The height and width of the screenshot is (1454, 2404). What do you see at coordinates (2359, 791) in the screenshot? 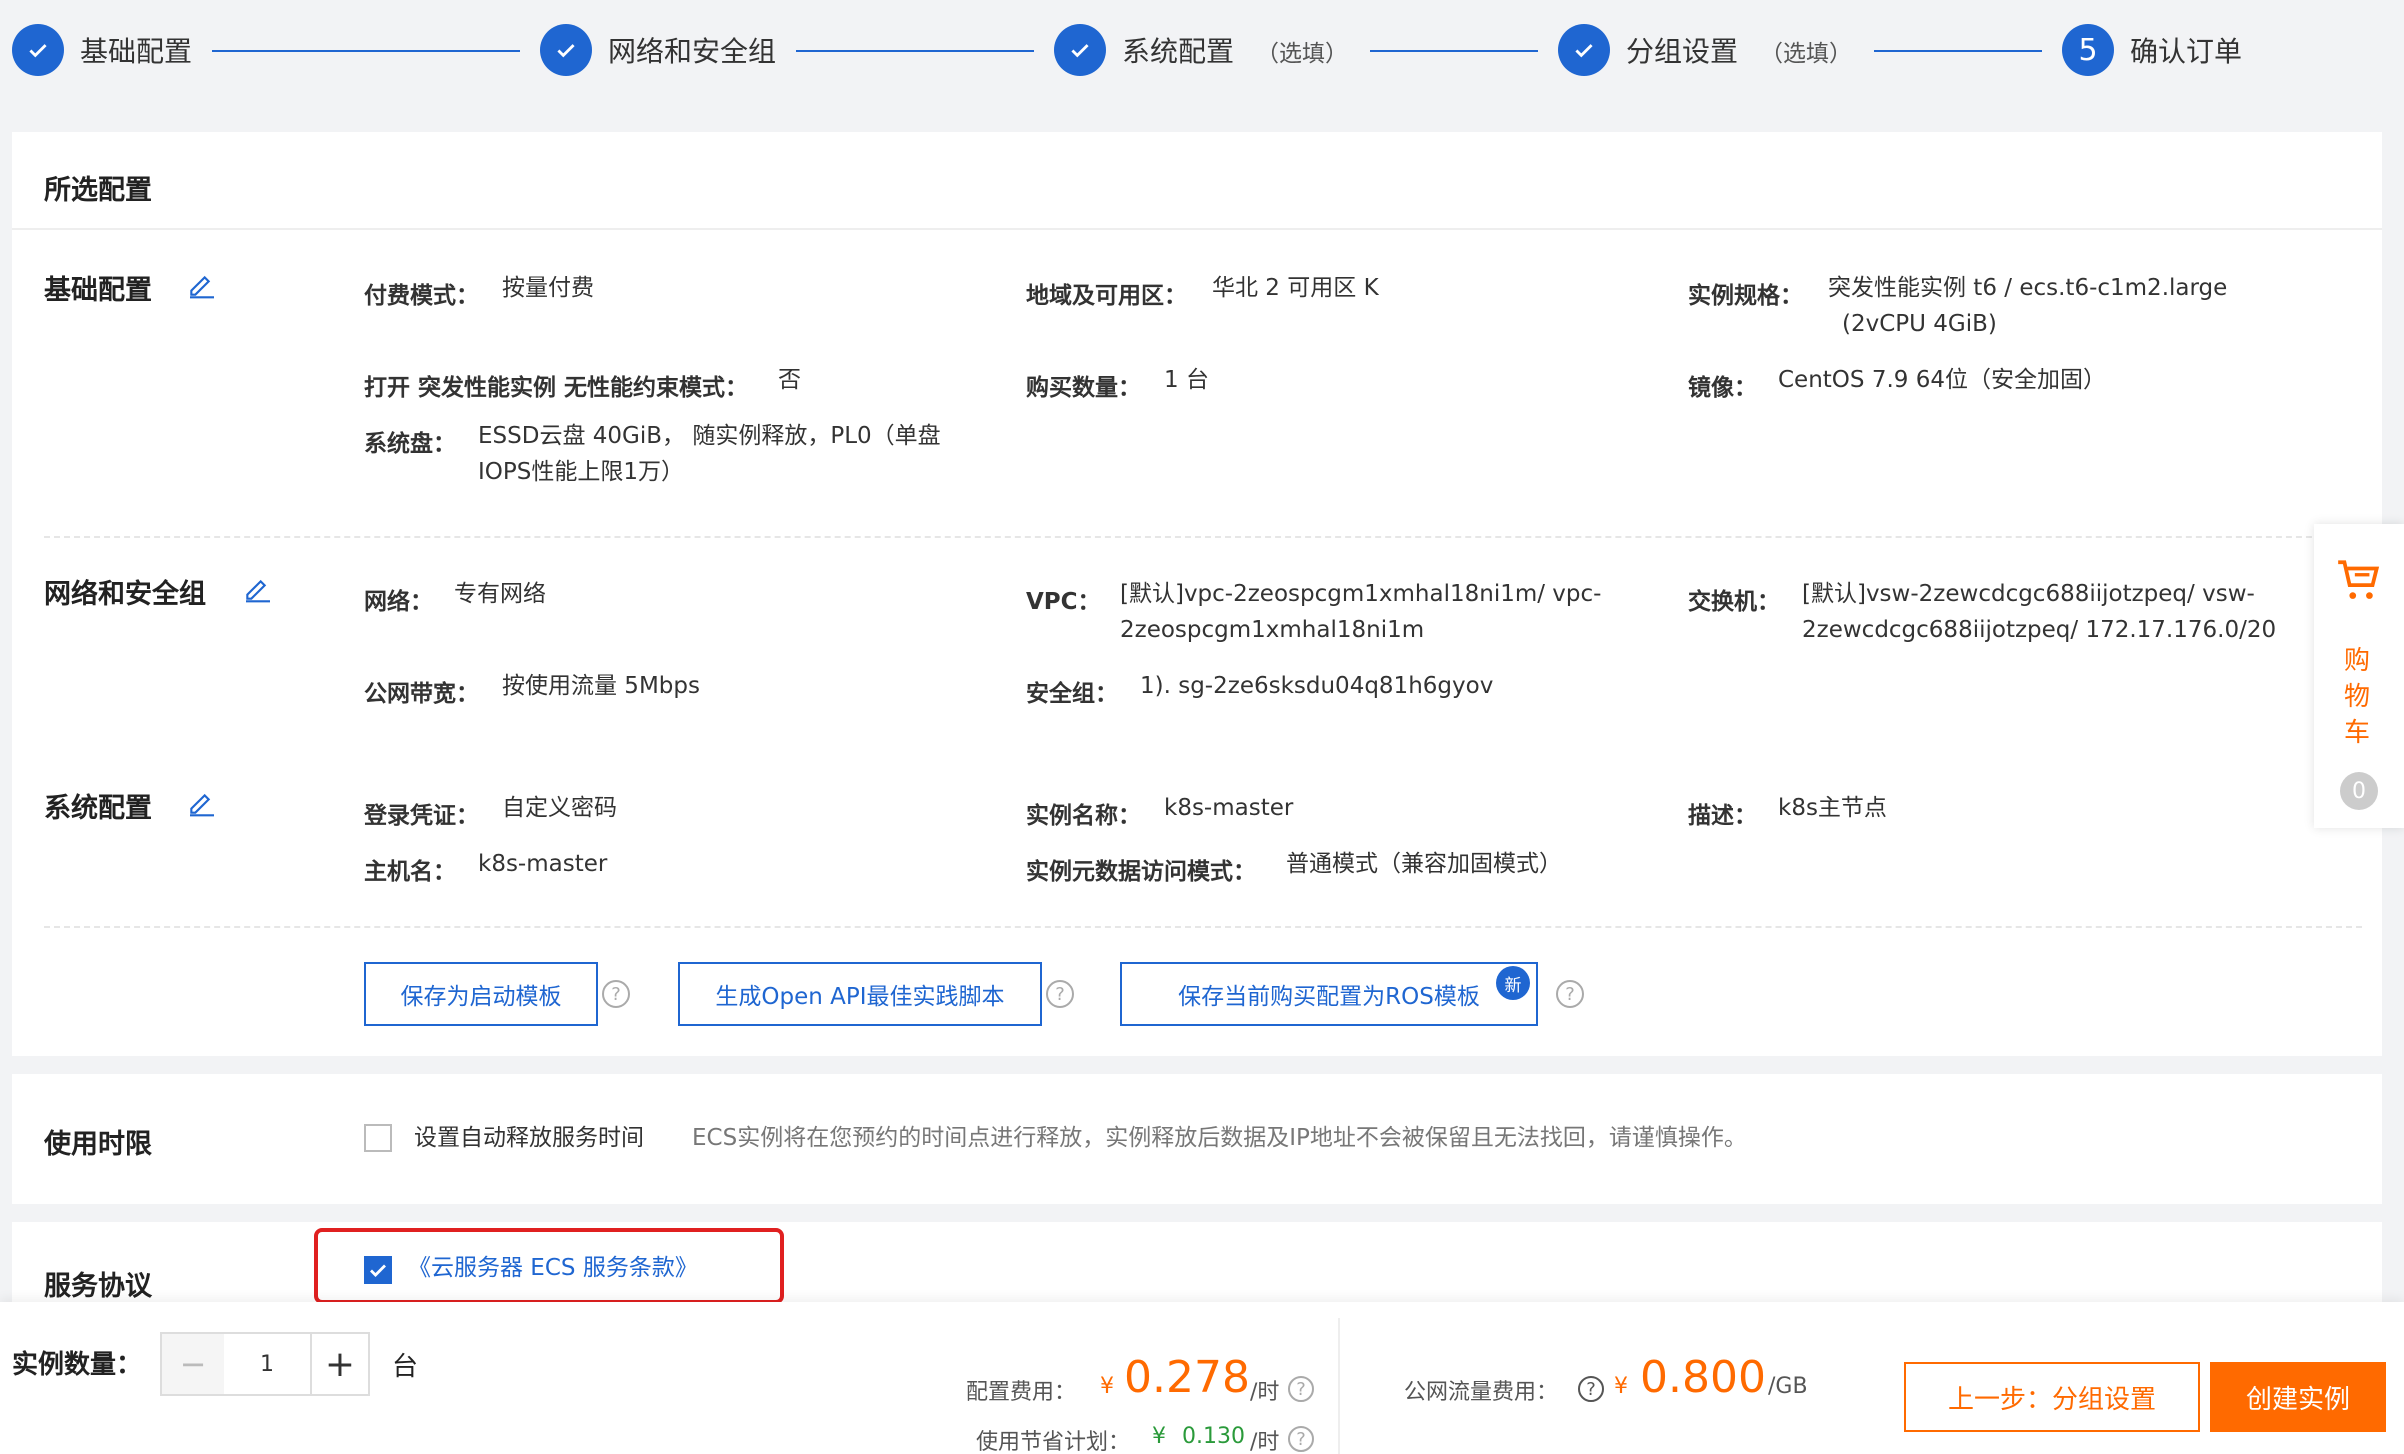
I see `cart-count-badge: 0` at bounding box center [2359, 791].